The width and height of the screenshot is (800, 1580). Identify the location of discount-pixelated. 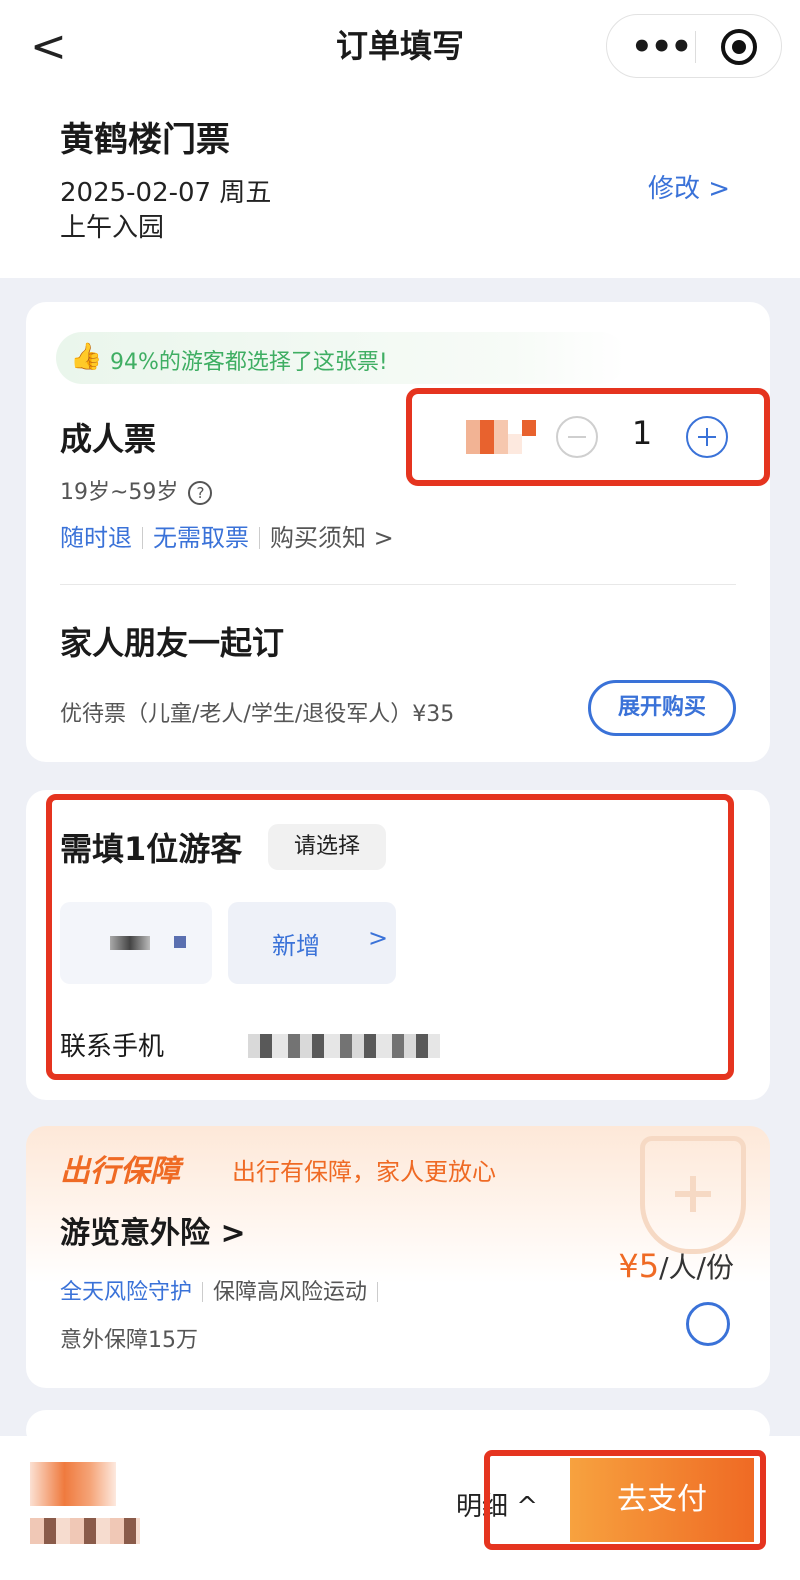
(85, 1531).